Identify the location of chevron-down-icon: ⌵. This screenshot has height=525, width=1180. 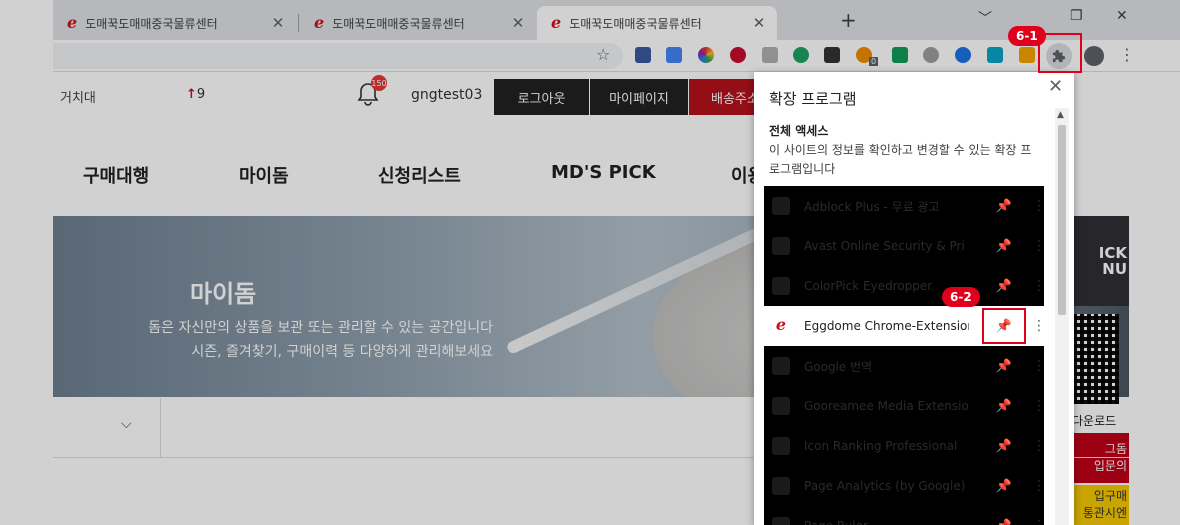
(126, 424).